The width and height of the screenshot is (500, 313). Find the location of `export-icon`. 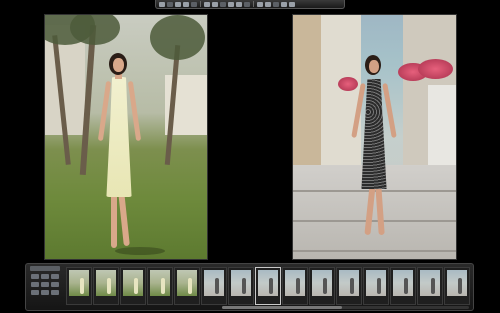

export-icon is located at coordinates (284, 4).